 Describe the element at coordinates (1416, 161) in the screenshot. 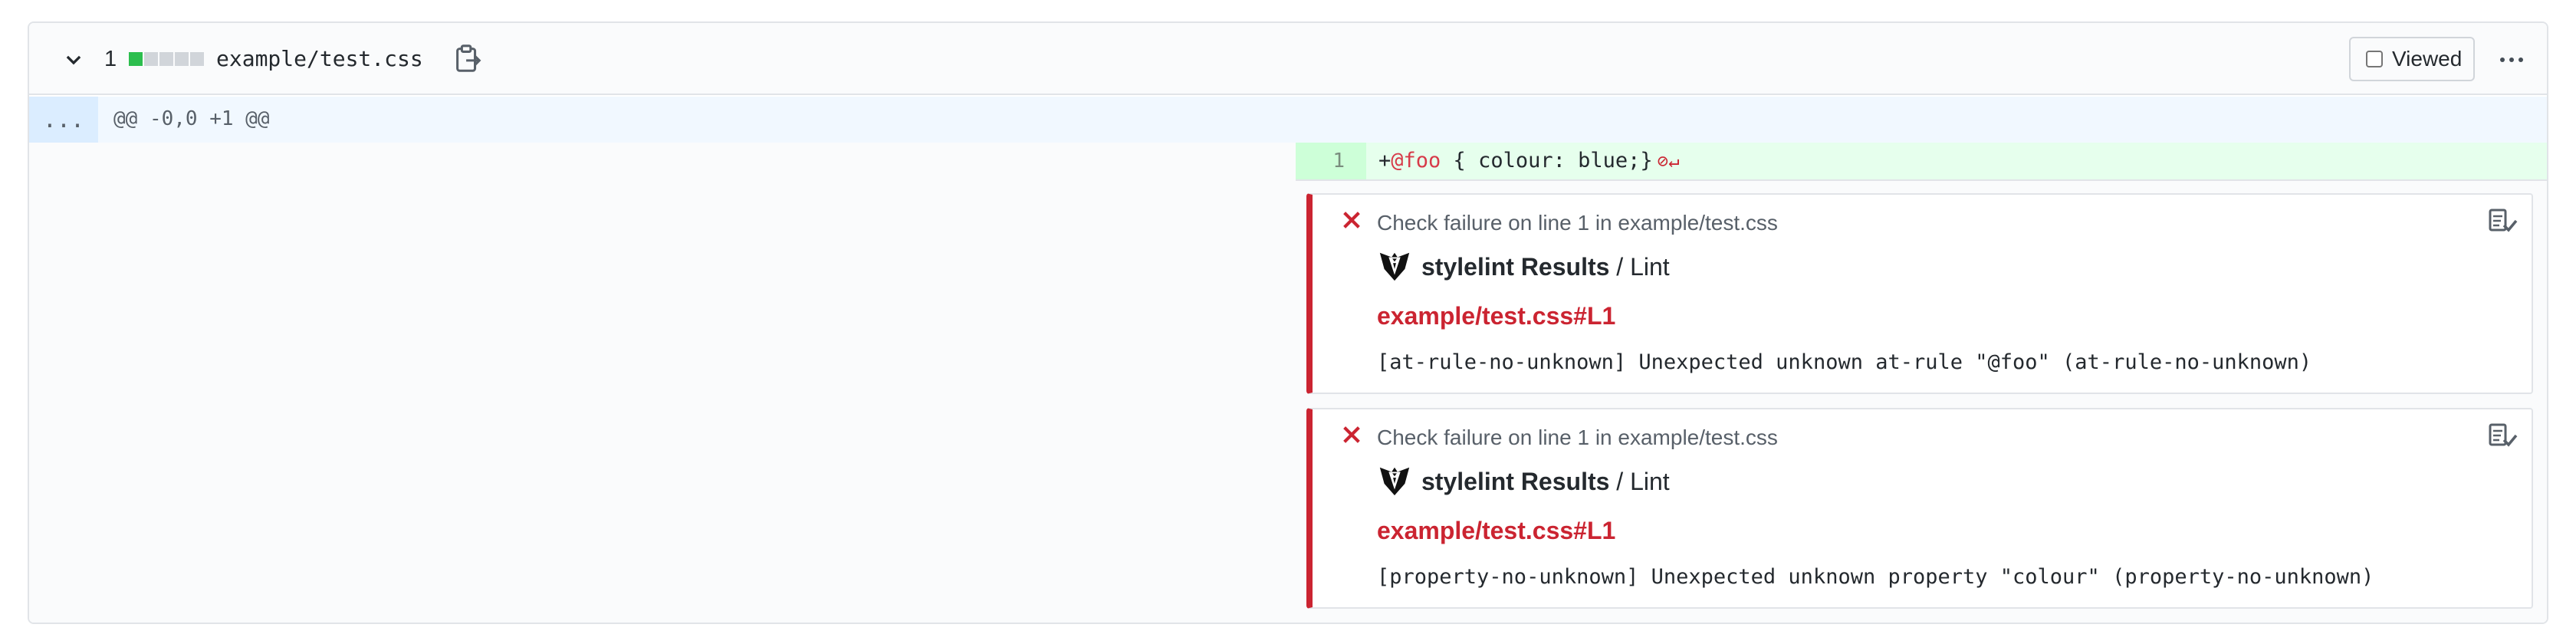

I see `at-rule-token: @foo` at that location.